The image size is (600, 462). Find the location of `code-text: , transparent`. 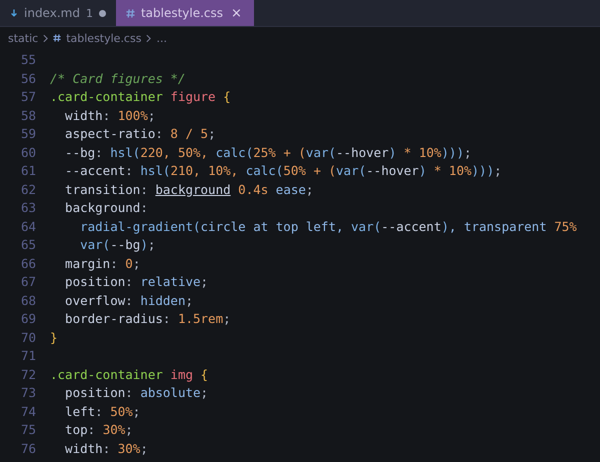

code-text: , transparent is located at coordinates (498, 226).